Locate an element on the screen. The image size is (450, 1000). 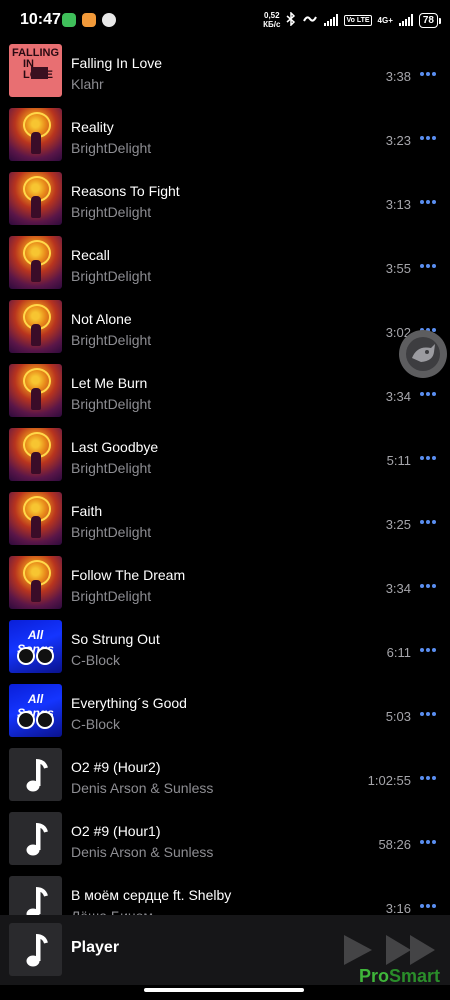
skip-next-icon is located at coordinates (410, 950).